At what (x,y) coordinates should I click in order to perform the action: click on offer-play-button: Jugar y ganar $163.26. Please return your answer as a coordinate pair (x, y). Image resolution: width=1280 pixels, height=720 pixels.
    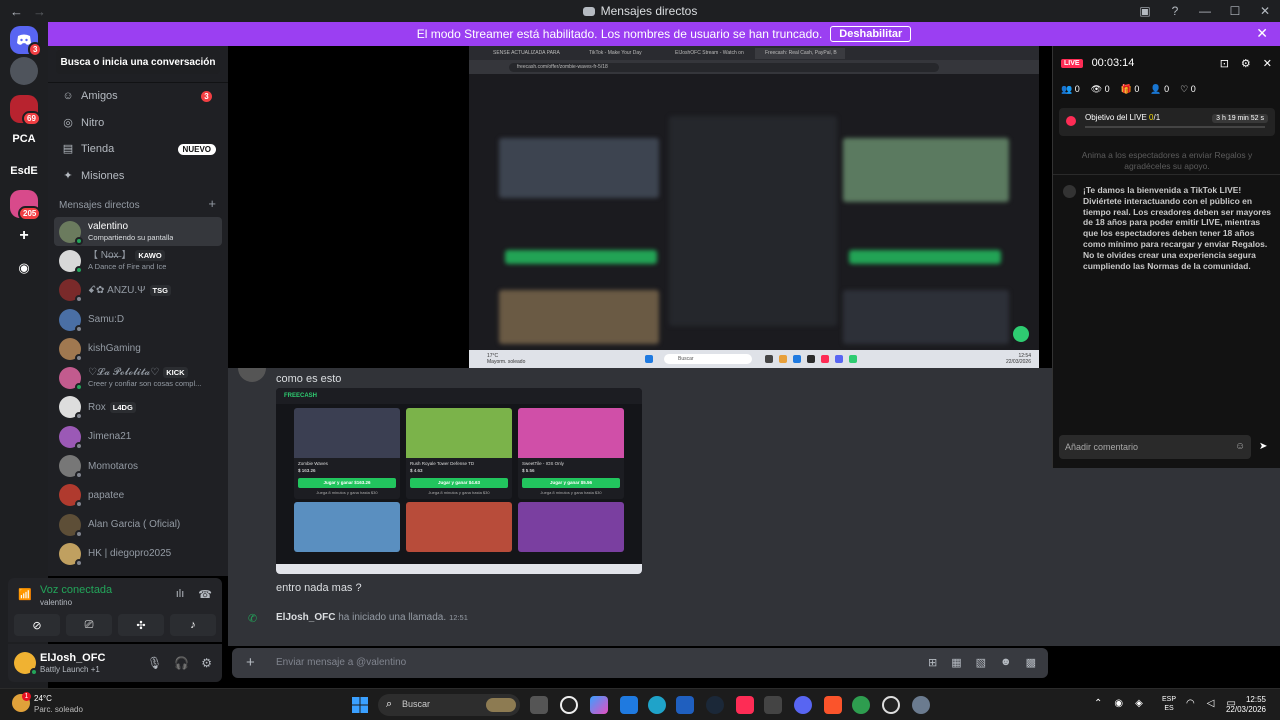
    Looking at the image, I should click on (347, 483).